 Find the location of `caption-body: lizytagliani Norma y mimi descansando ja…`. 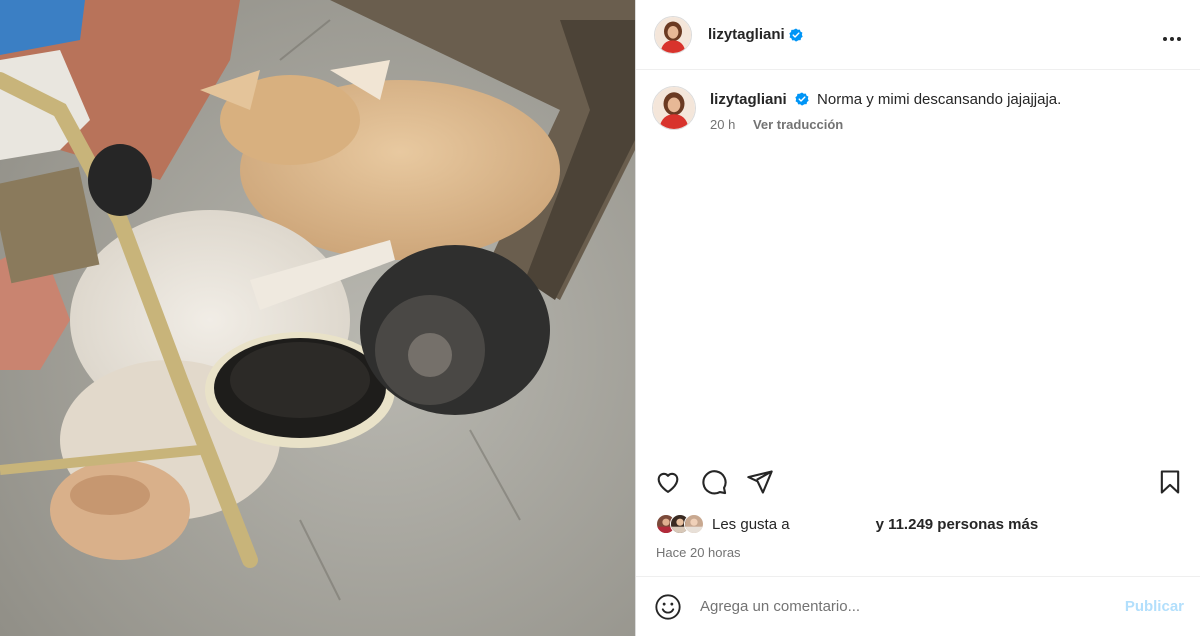

caption-body: lizytagliani Norma y mimi descansando ja… is located at coordinates (885, 109).